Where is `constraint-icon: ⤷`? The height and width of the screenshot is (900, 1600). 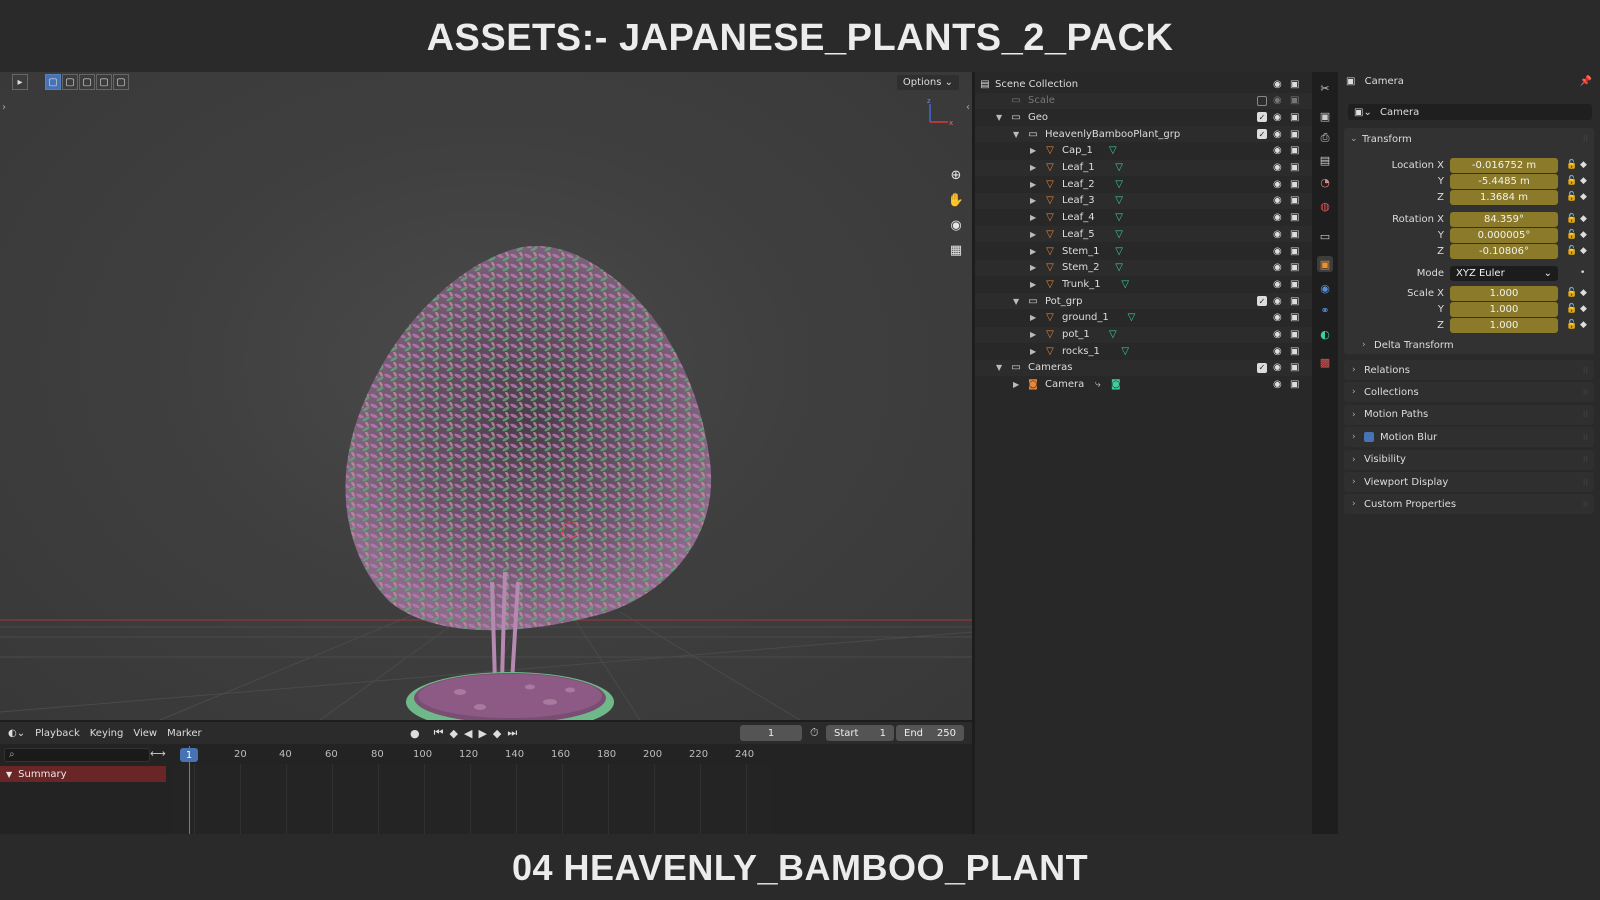
constraint-icon: ⤷ is located at coordinates (1098, 384).